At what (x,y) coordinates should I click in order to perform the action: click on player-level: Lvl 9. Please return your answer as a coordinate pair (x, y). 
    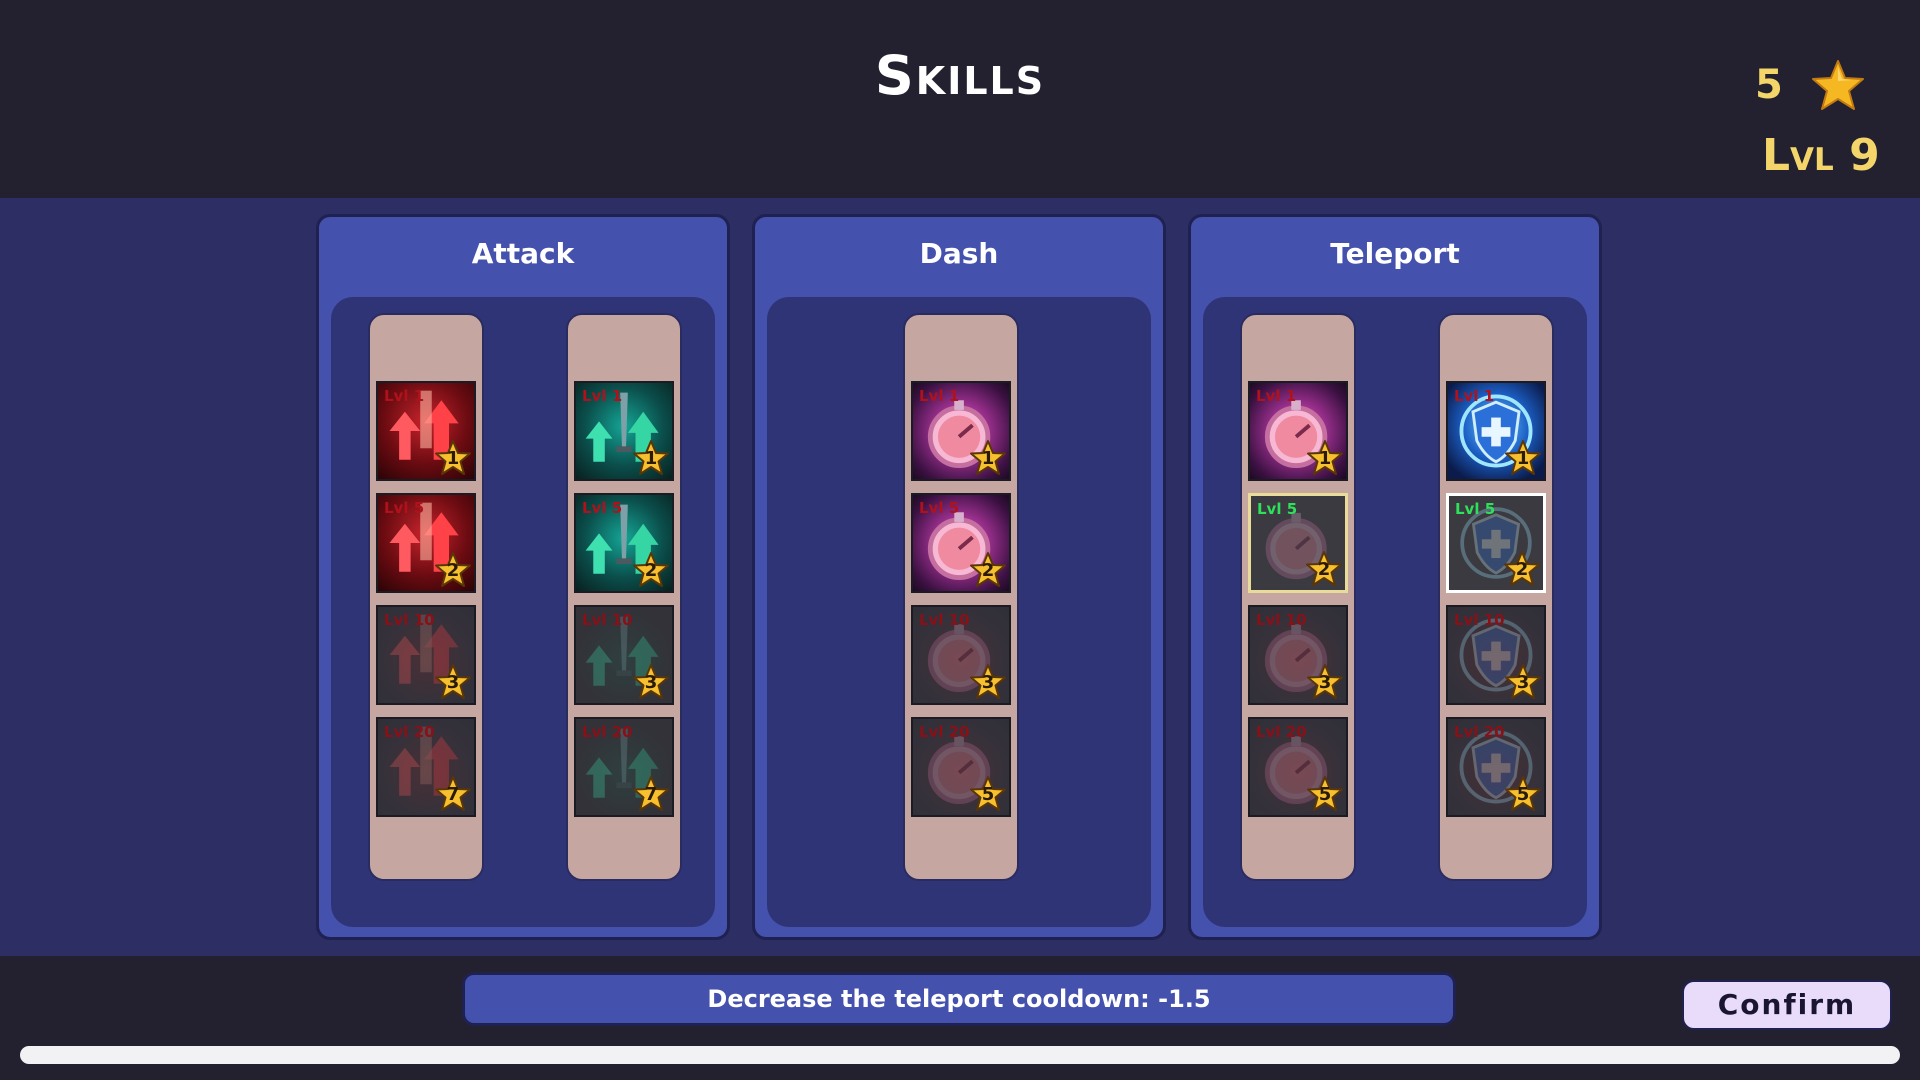
    Looking at the image, I should click on (1821, 155).